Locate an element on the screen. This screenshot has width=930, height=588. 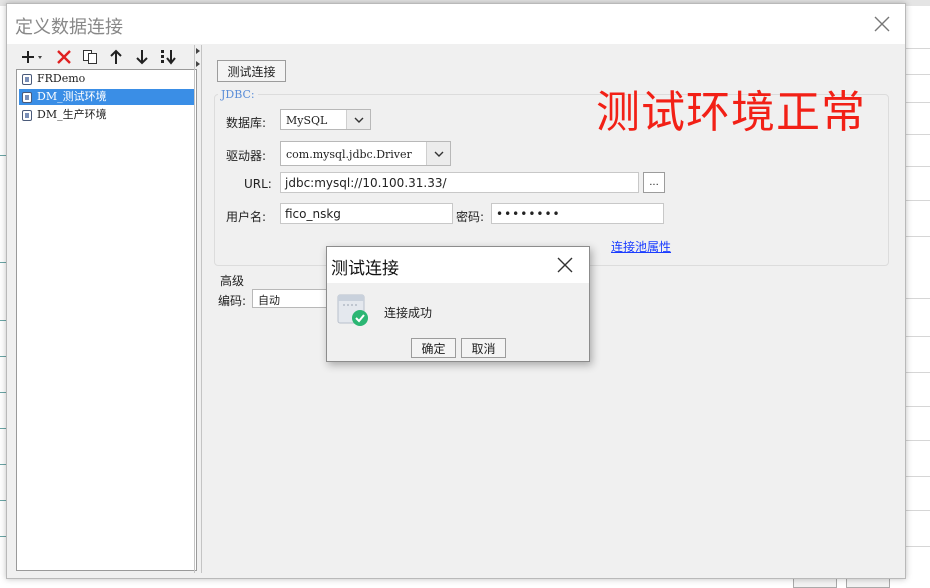
connection-toolbar is located at coordinates (107, 57).